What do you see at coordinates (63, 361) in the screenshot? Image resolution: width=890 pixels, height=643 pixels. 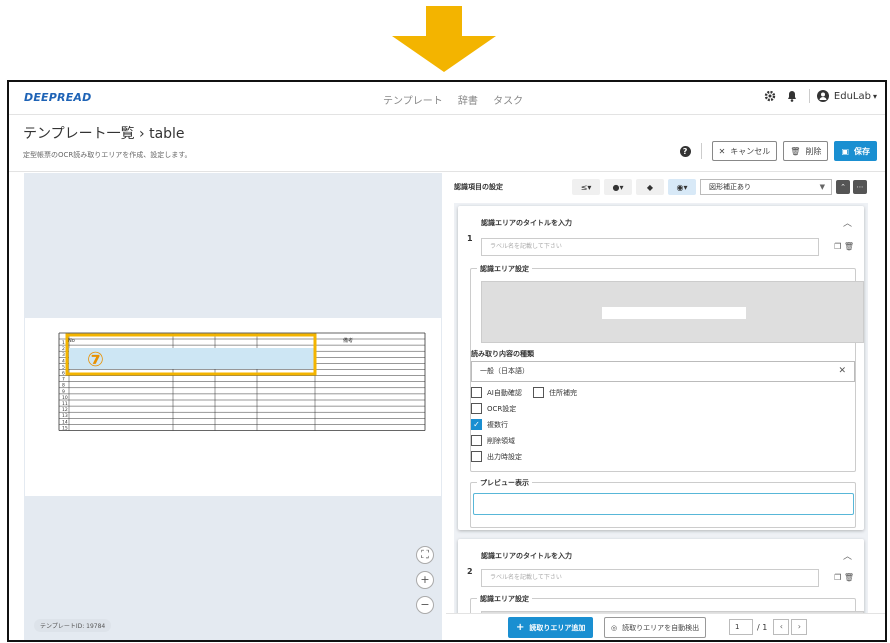 I see `row-number: 4` at bounding box center [63, 361].